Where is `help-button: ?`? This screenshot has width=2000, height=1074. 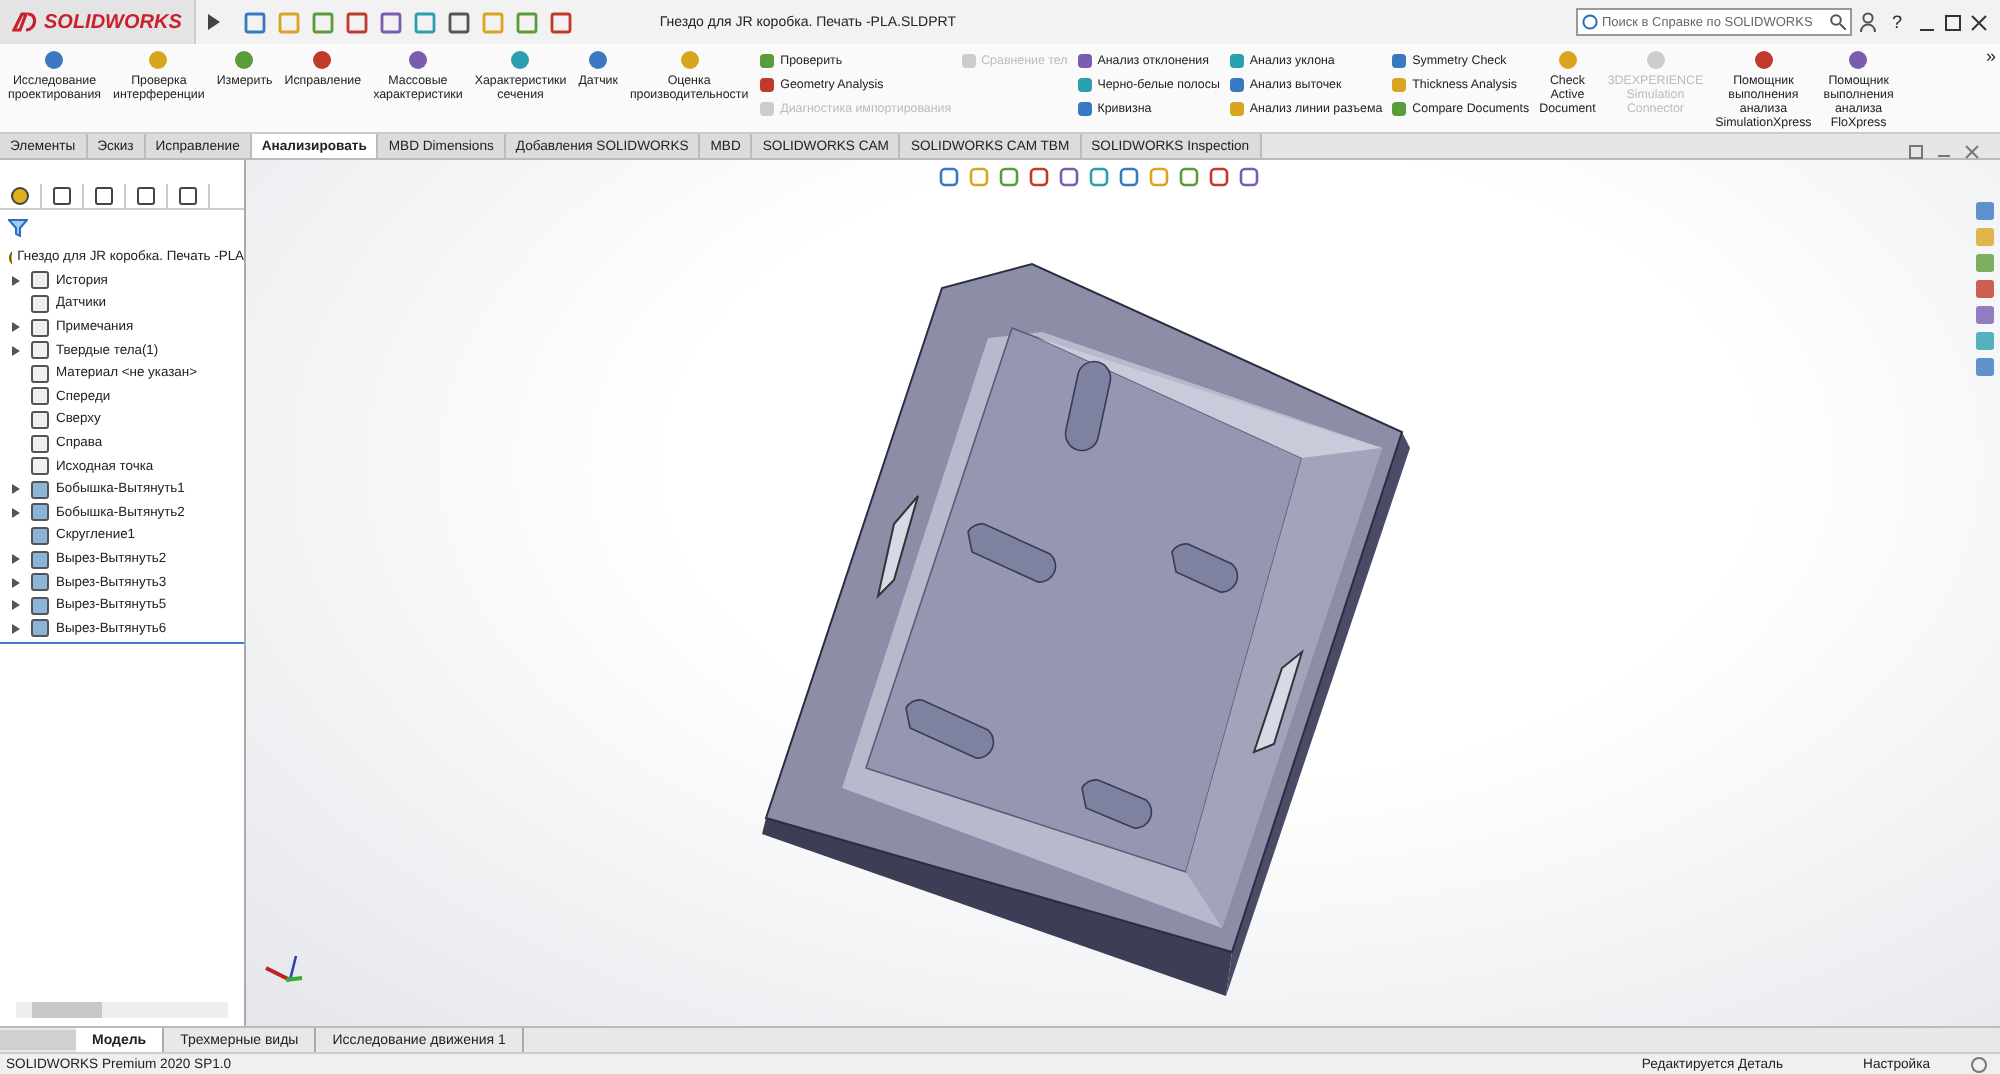 help-button: ? is located at coordinates (1896, 22).